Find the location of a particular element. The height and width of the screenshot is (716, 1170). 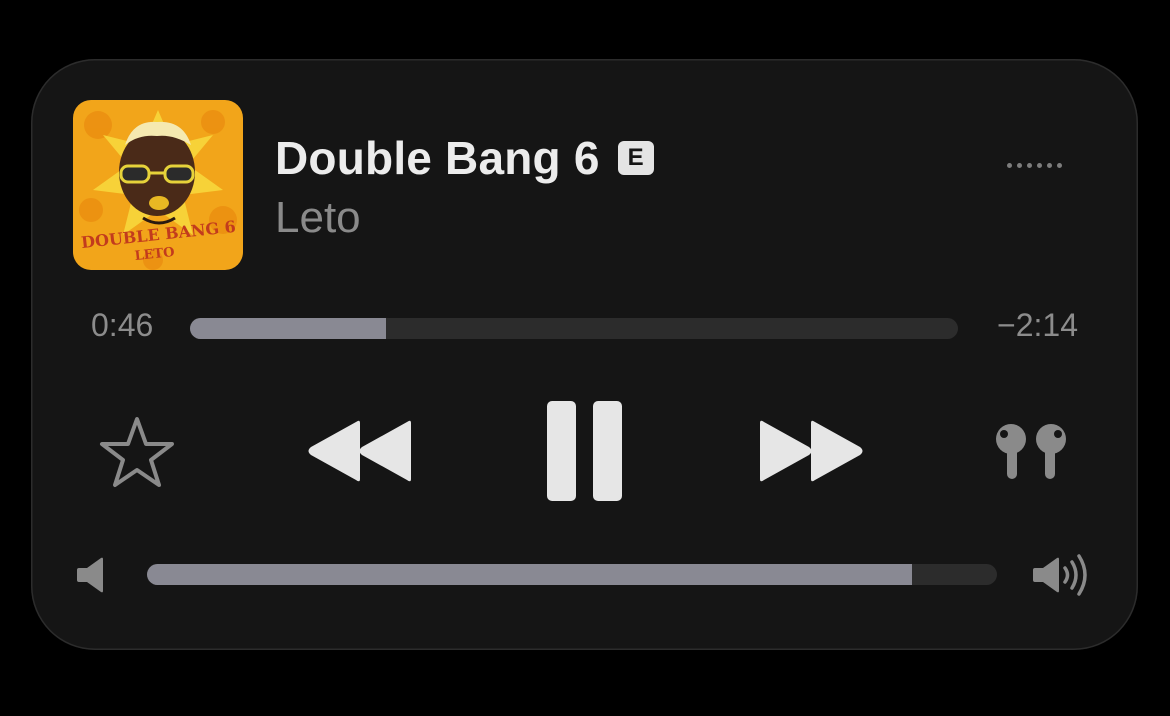

album-artwork-image: DOUBLE BANG 6 LETO is located at coordinates (158, 185).